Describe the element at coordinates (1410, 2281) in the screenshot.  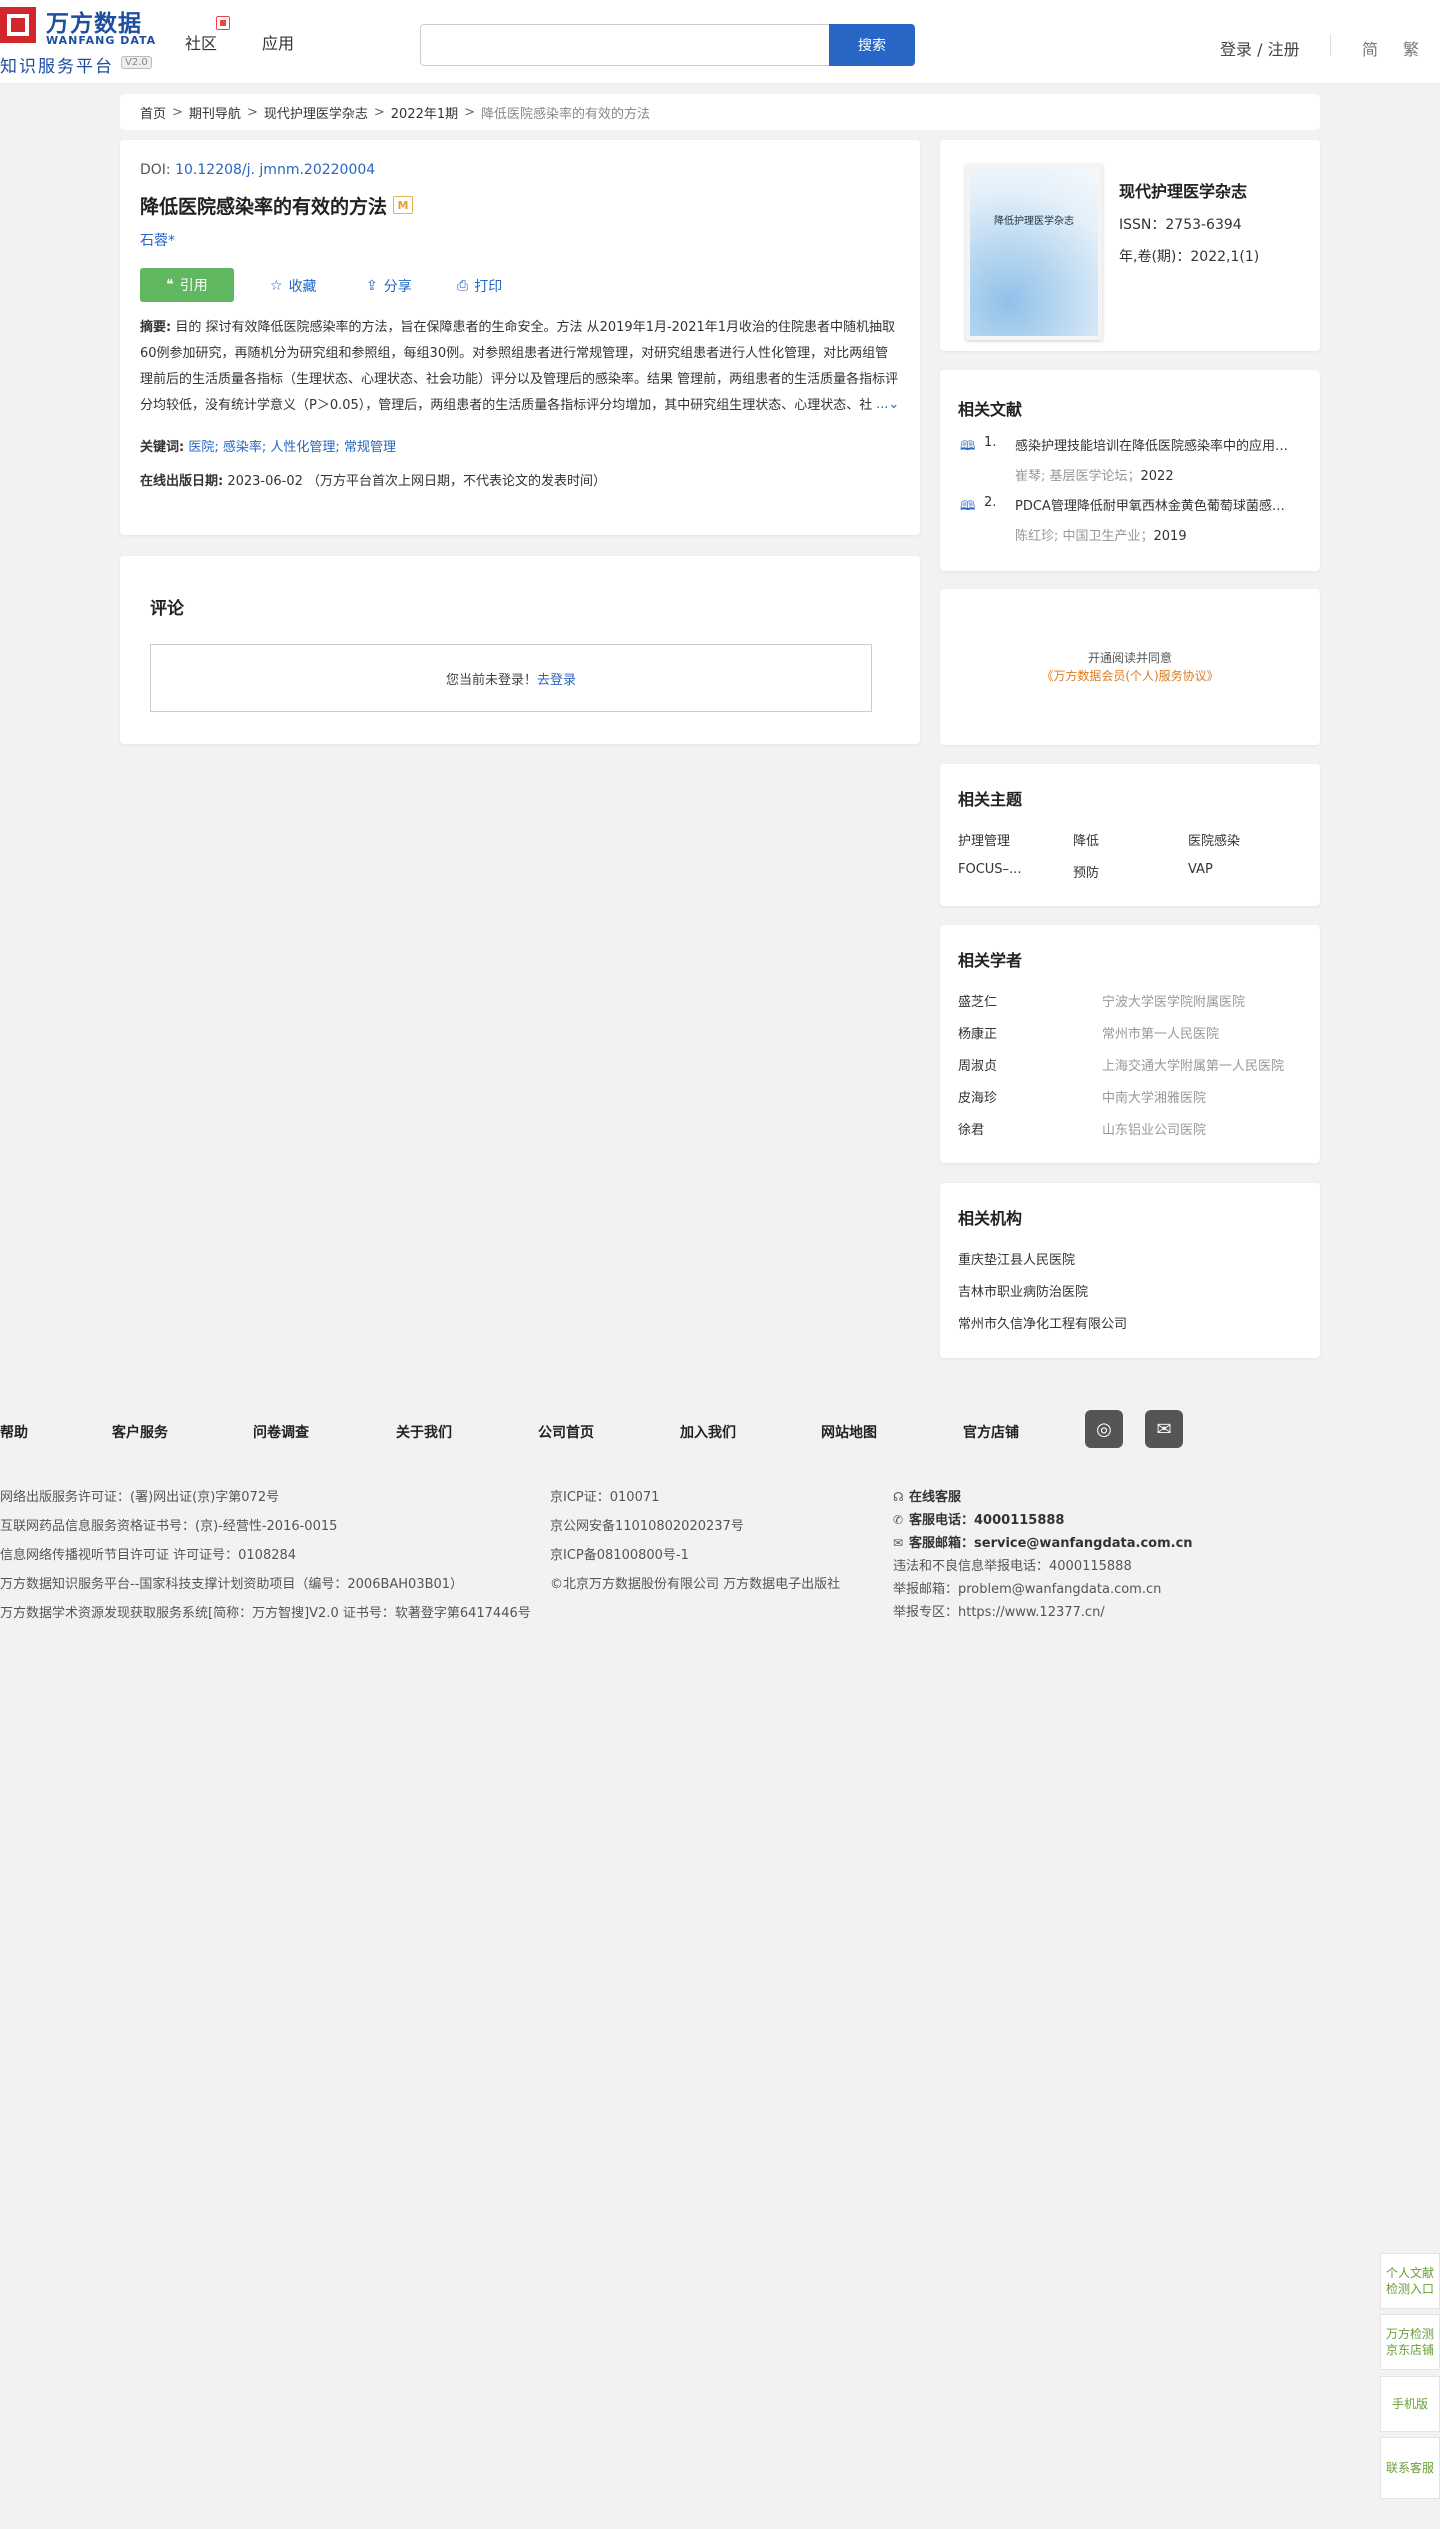
I see `float-literature-check: 个人文献检测入口` at that location.